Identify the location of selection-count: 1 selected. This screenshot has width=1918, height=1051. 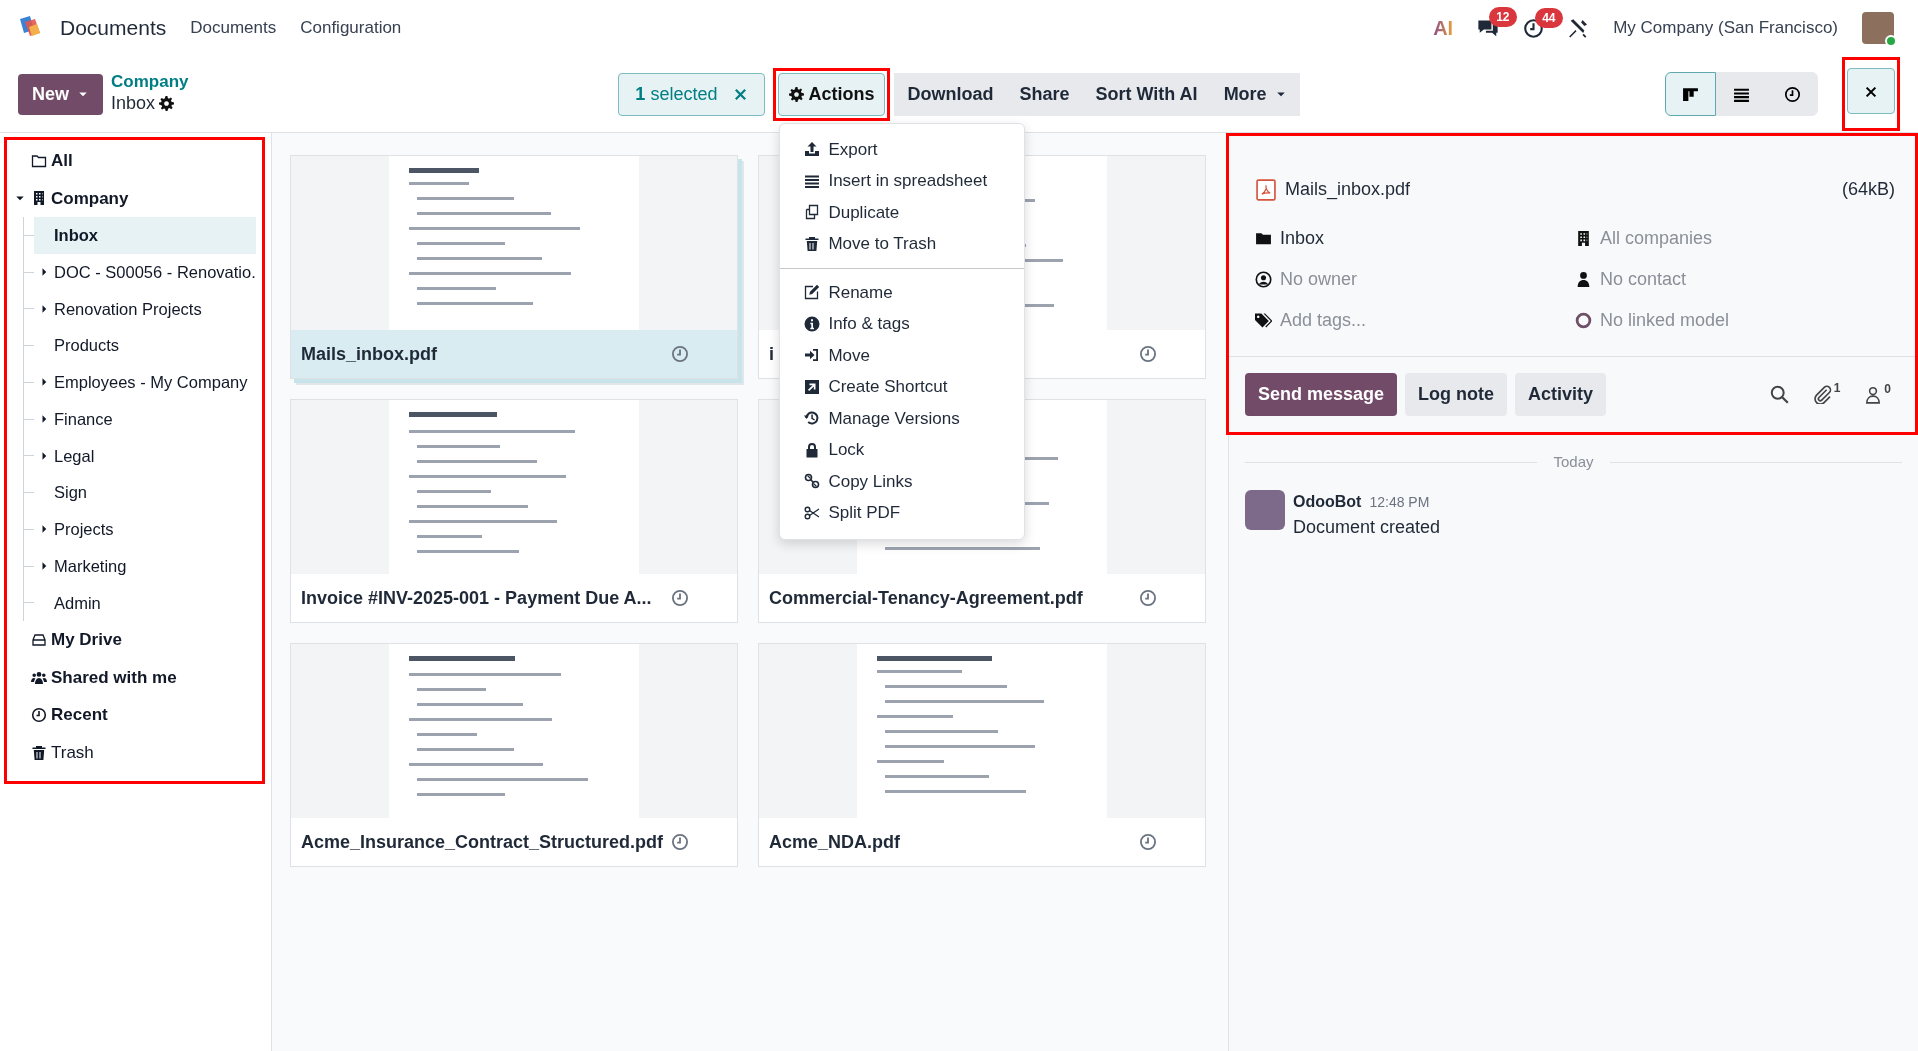
(676, 94).